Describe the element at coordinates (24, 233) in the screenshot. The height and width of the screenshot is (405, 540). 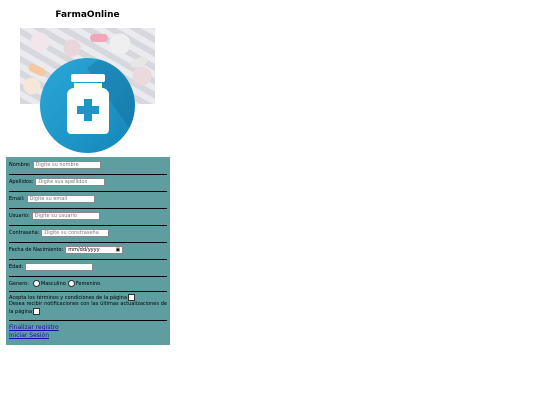
I see `contrasena-label: Contraseña:` at that location.